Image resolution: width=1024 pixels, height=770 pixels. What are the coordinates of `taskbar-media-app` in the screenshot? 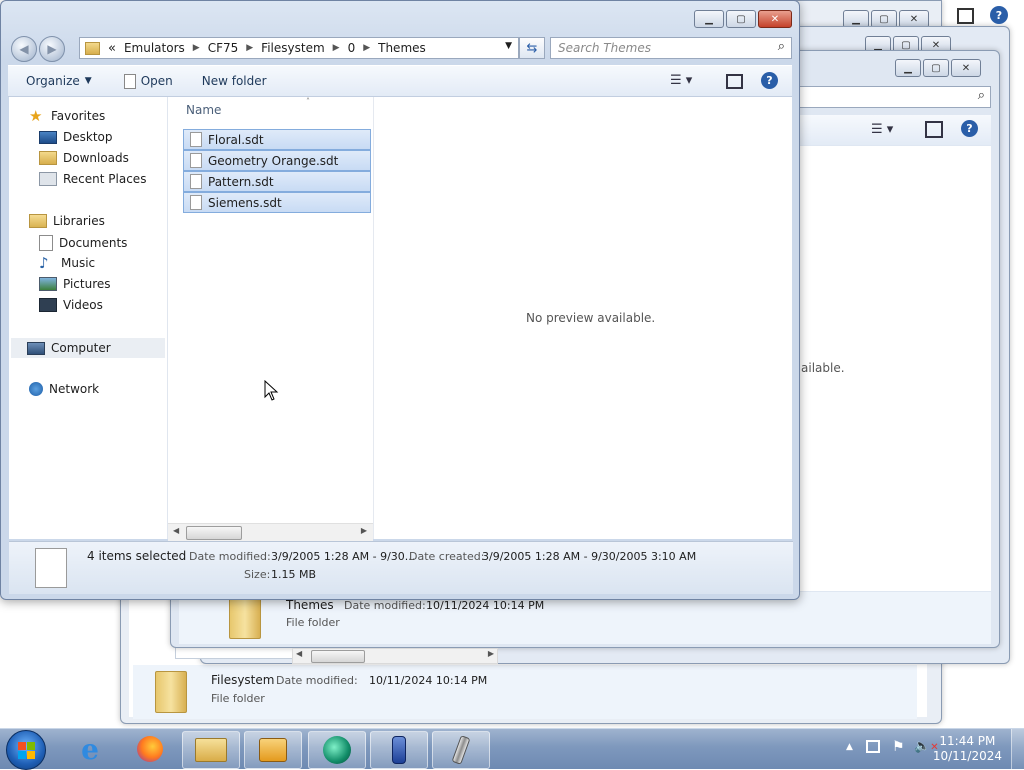 It's located at (273, 750).